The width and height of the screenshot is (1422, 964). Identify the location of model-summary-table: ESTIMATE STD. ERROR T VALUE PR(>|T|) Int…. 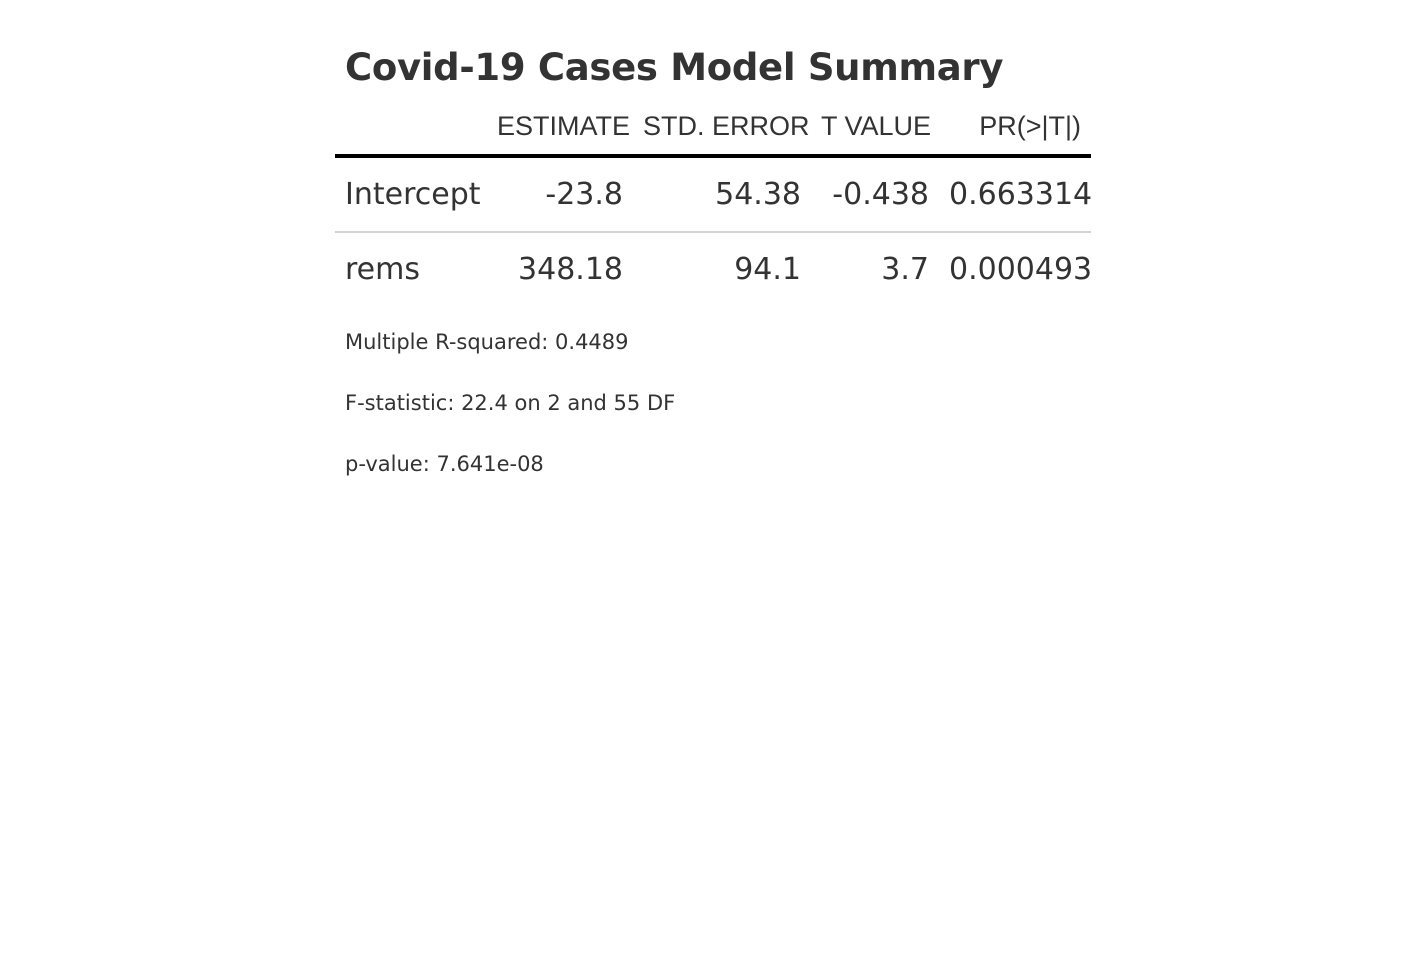
(714, 202).